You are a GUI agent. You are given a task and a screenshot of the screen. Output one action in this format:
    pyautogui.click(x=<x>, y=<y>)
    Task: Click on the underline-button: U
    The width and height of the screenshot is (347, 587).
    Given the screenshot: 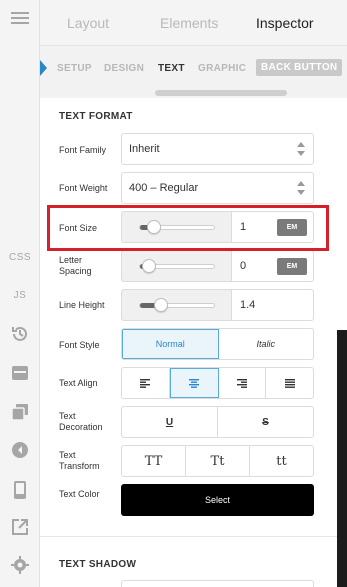 What is the action you would take?
    pyautogui.click(x=170, y=422)
    